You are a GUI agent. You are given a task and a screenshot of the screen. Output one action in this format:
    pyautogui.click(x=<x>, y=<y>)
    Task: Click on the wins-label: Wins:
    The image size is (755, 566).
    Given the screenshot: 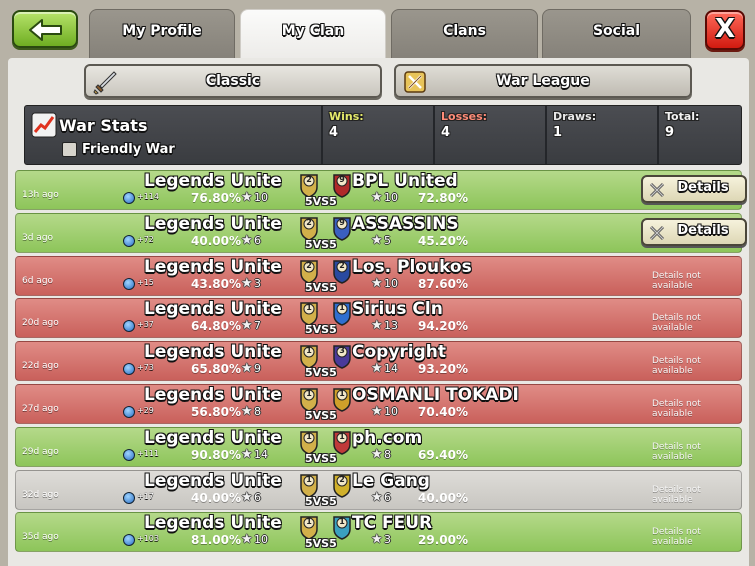 What is the action you would take?
    pyautogui.click(x=346, y=116)
    